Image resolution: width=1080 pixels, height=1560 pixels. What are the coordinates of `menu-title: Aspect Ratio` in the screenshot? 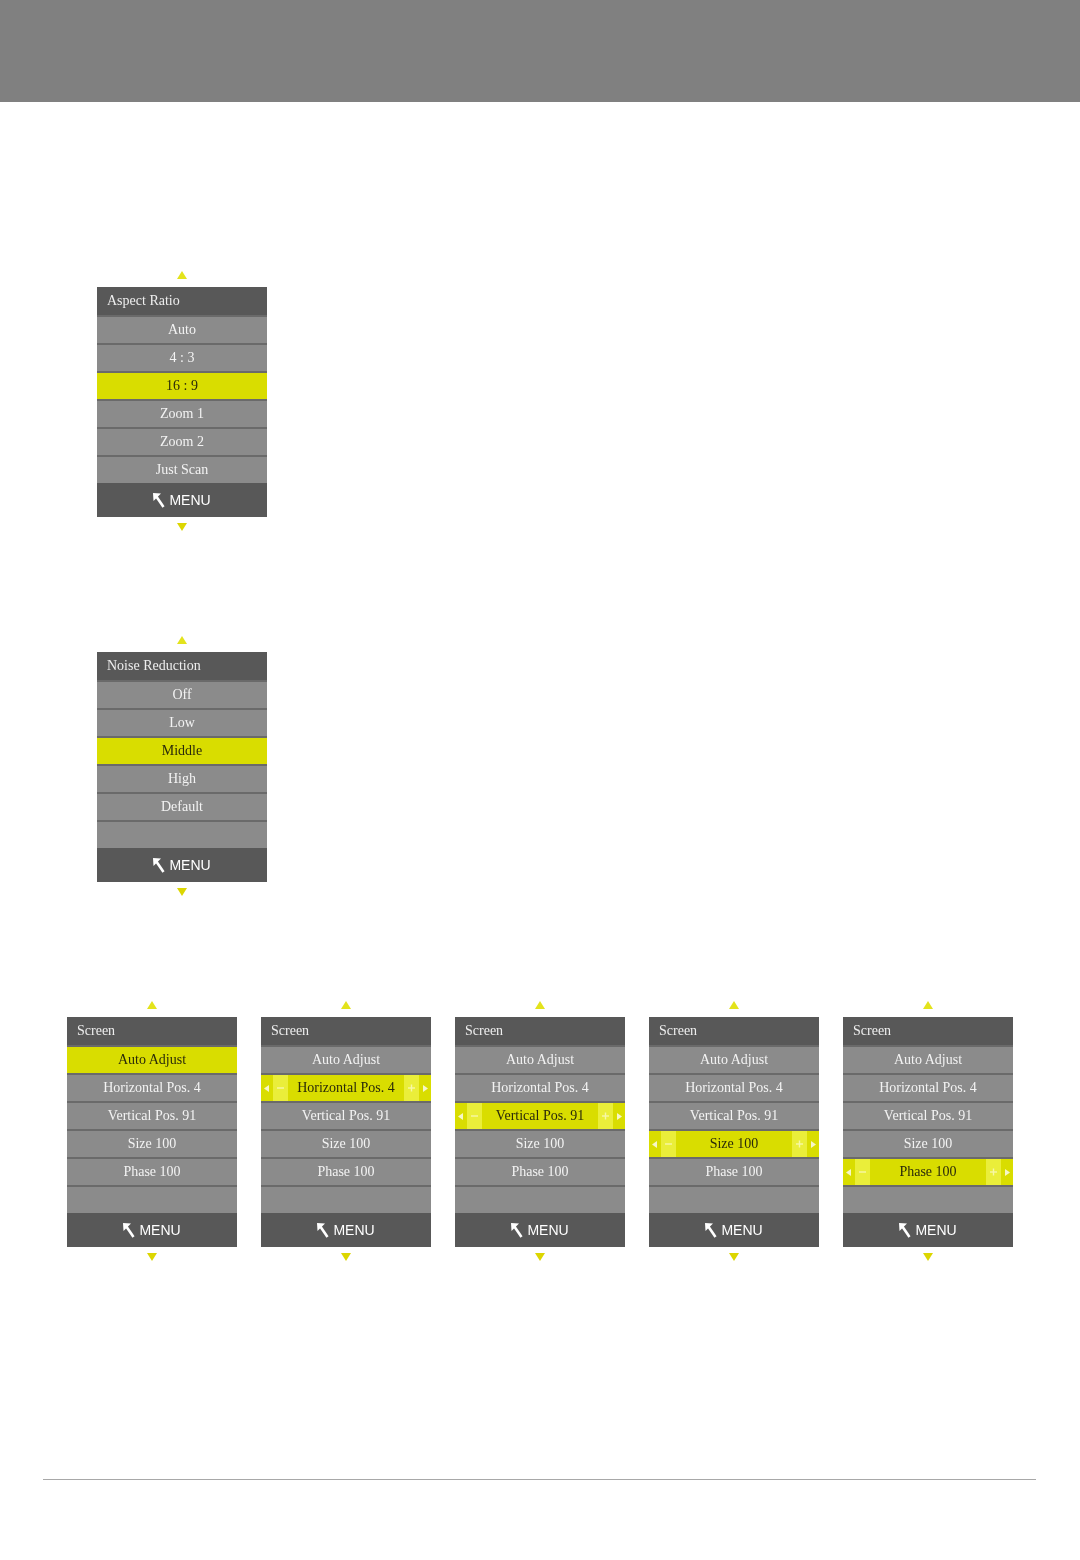 It's located at (182, 301).